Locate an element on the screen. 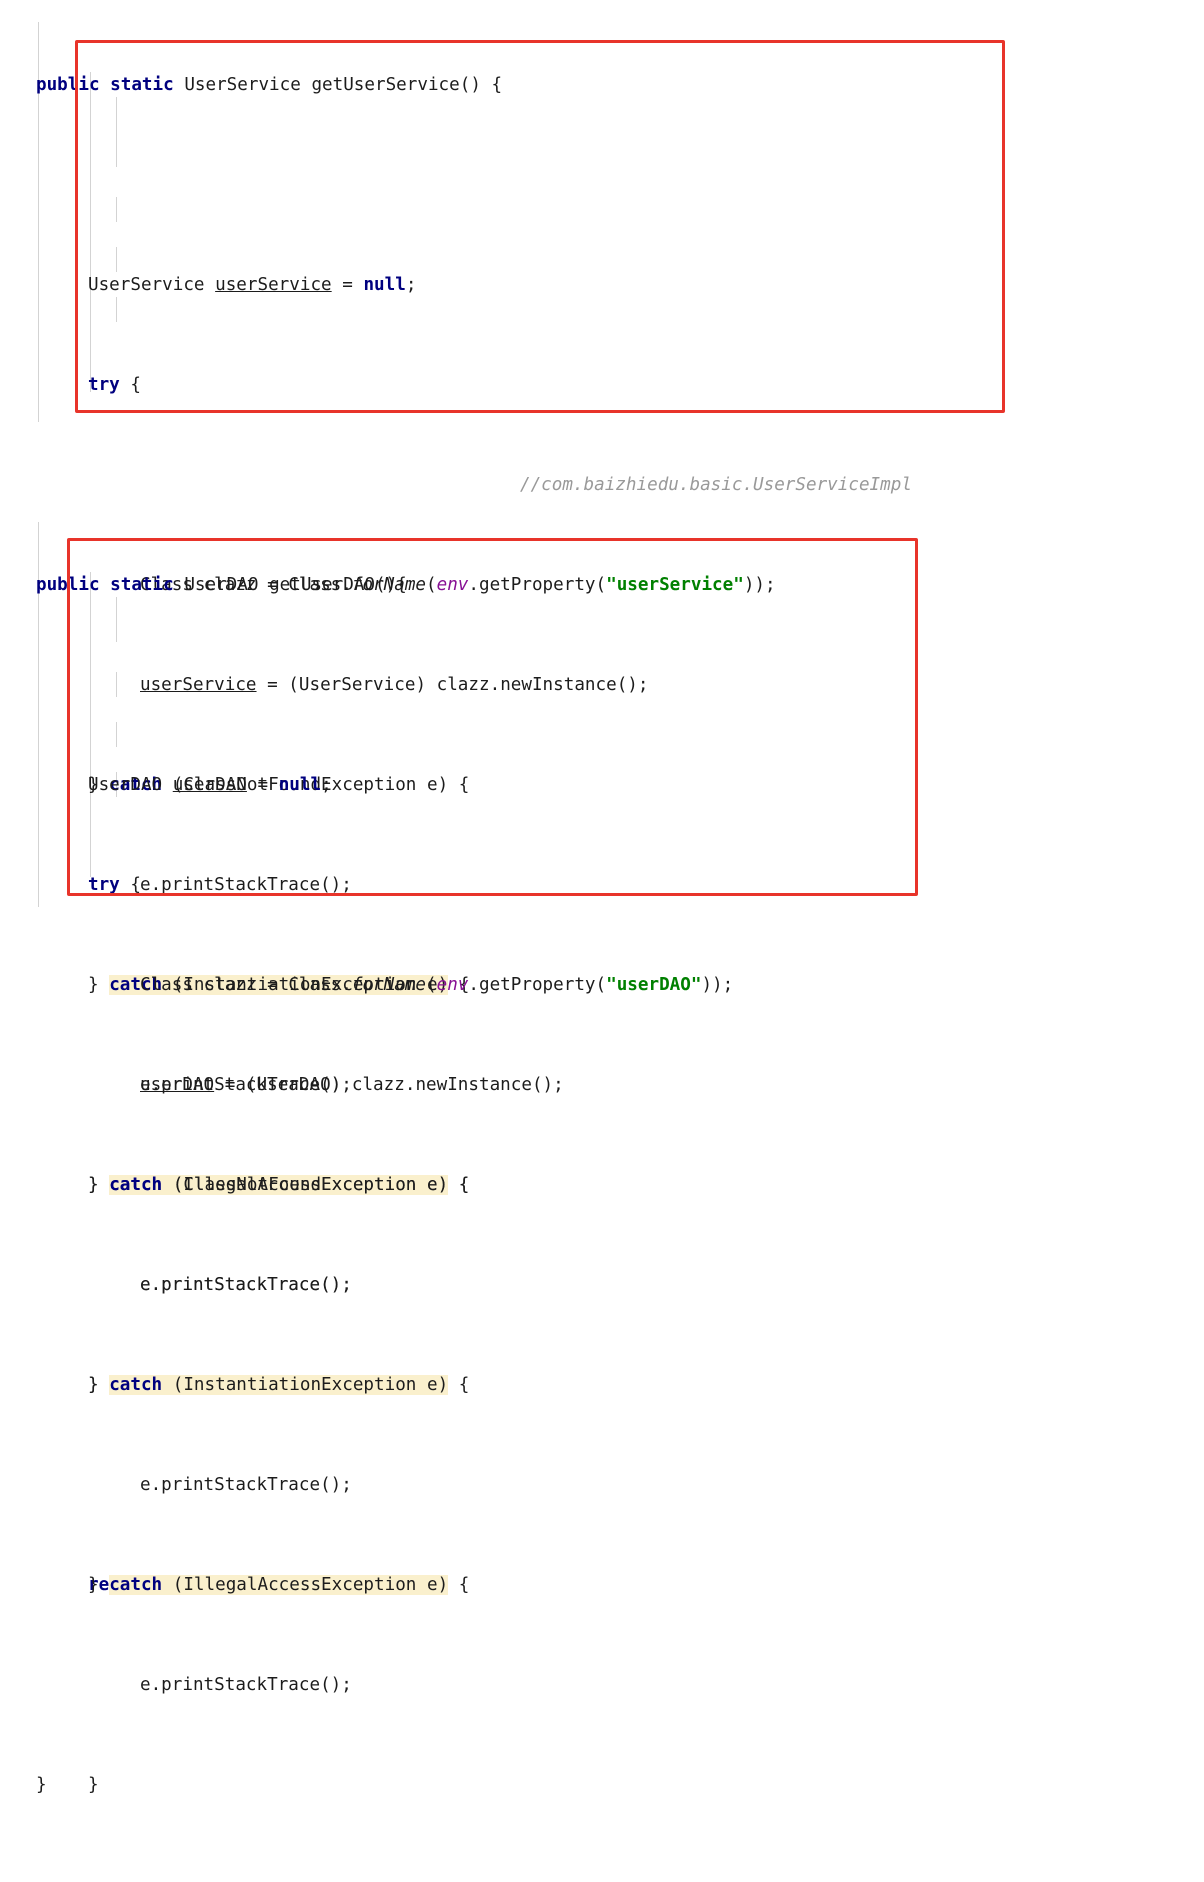 Image resolution: width=1204 pixels, height=1882 pixels. line-method-two-signature: public static UserDAO getUserDAO(){ is located at coordinates (384, 585).